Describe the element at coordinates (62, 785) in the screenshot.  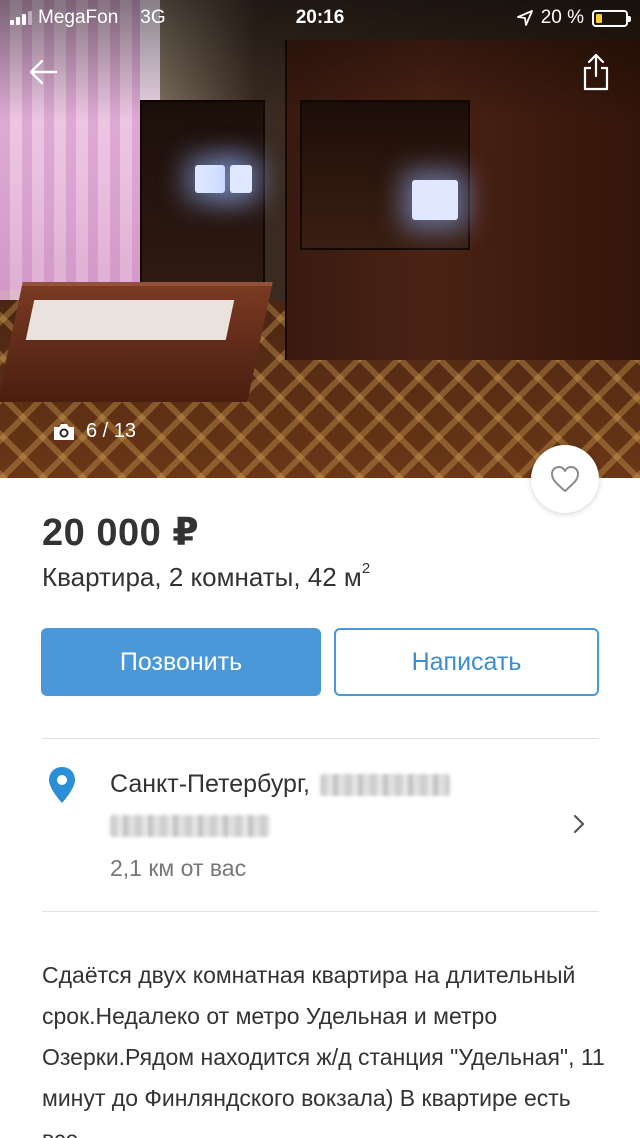
I see `map-pin-icon` at that location.